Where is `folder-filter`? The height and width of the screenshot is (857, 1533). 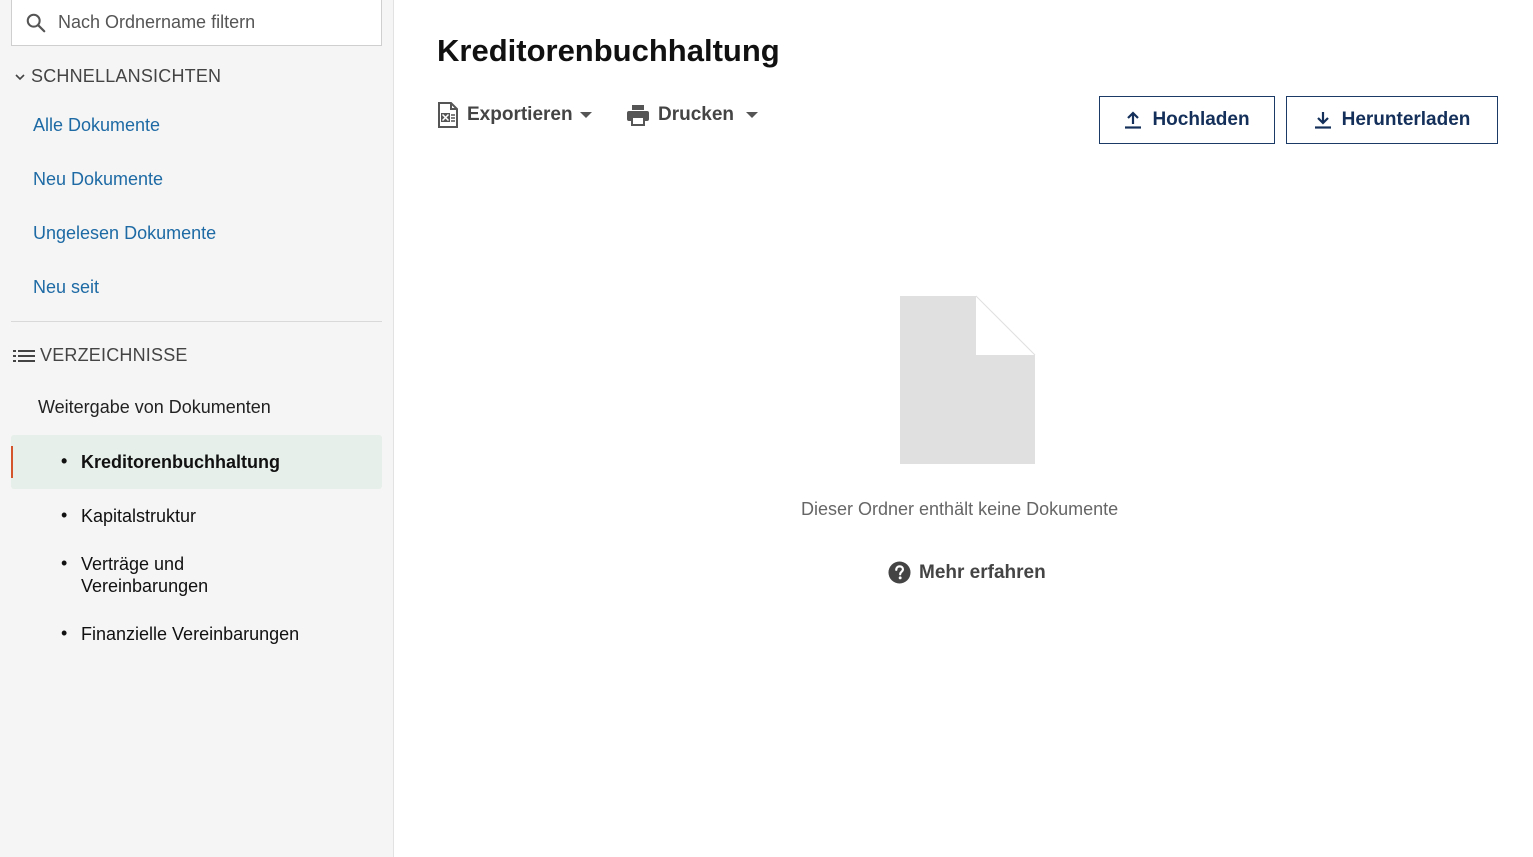
folder-filter is located at coordinates (196, 23).